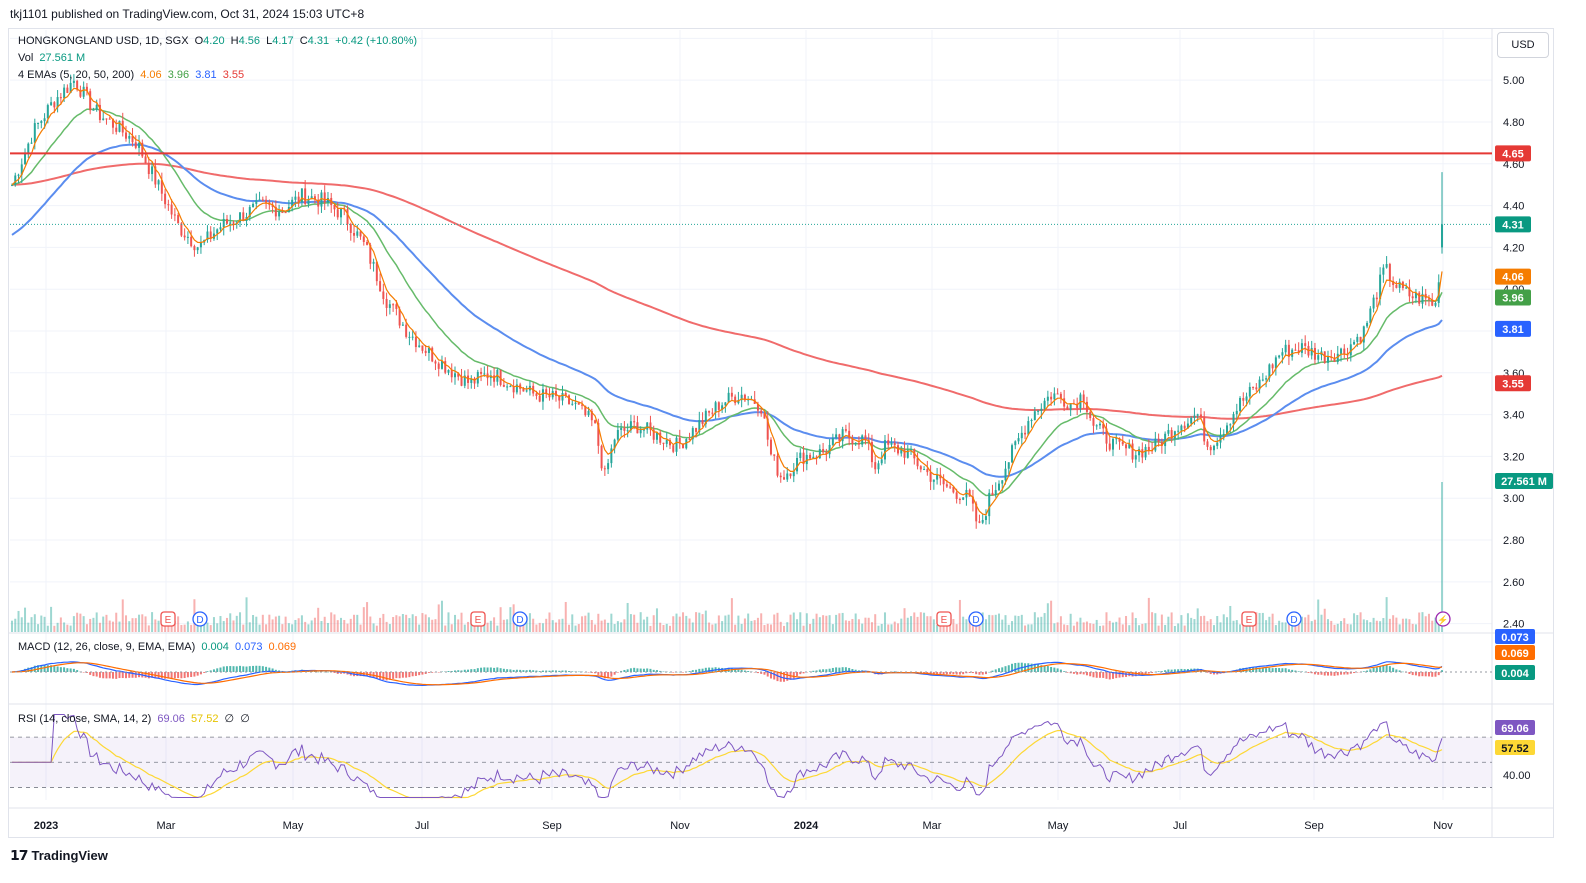 This screenshot has width=1586, height=883. I want to click on ema5-price-badge: 4.06, so click(1512, 278).